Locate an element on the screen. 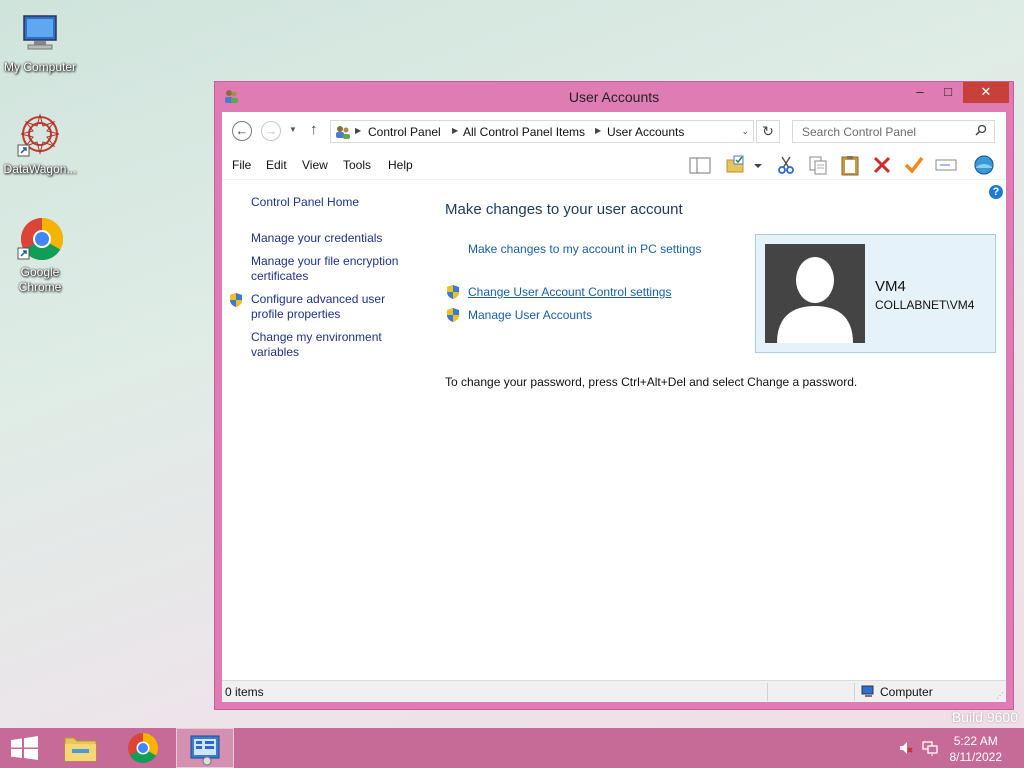 The image size is (1024, 768). desktop-icon-my-computer: My Computer is located at coordinates (40, 42).